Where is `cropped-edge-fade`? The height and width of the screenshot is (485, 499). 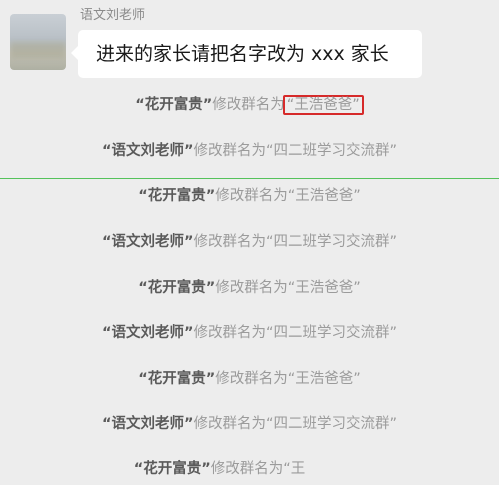 cropped-edge-fade is located at coordinates (414, 468).